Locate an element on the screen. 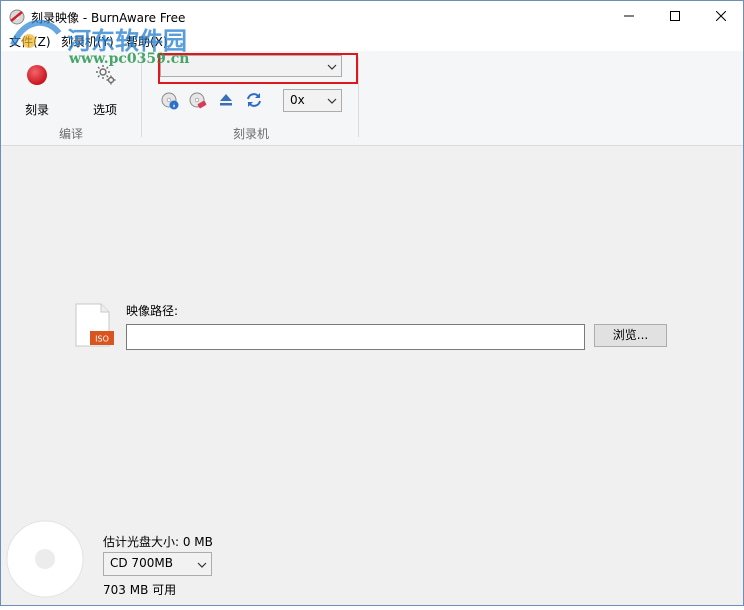 The image size is (744, 610). disc-type-value: CD 700MB is located at coordinates (141, 563).